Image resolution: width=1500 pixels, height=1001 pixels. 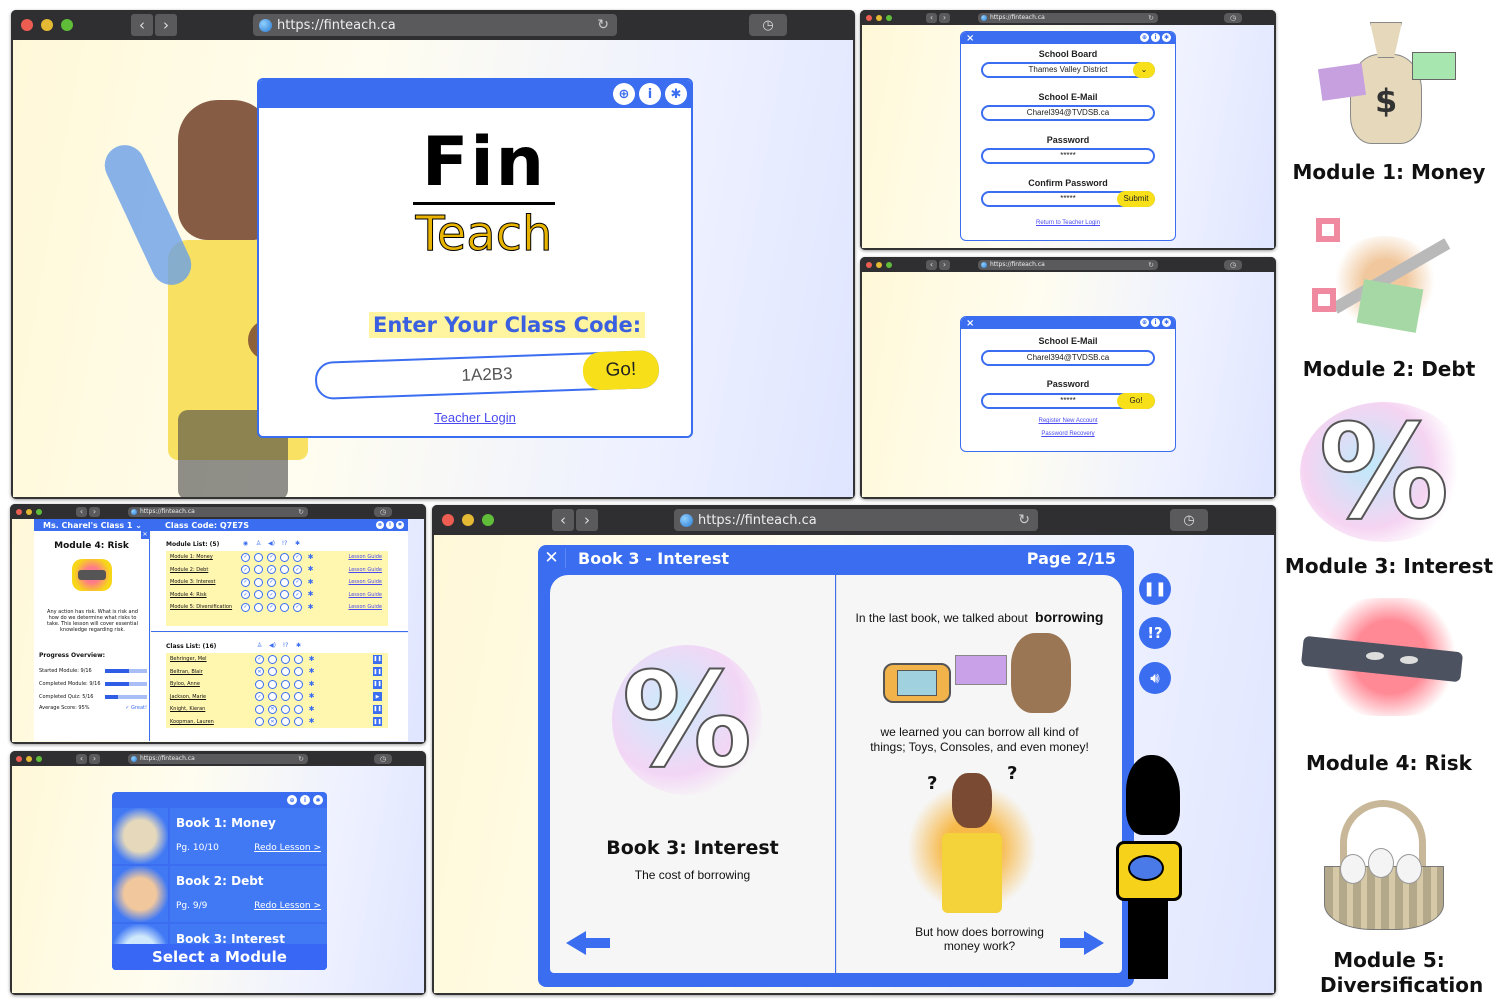 What do you see at coordinates (588, 943) in the screenshot?
I see `previous-page-arrow` at bounding box center [588, 943].